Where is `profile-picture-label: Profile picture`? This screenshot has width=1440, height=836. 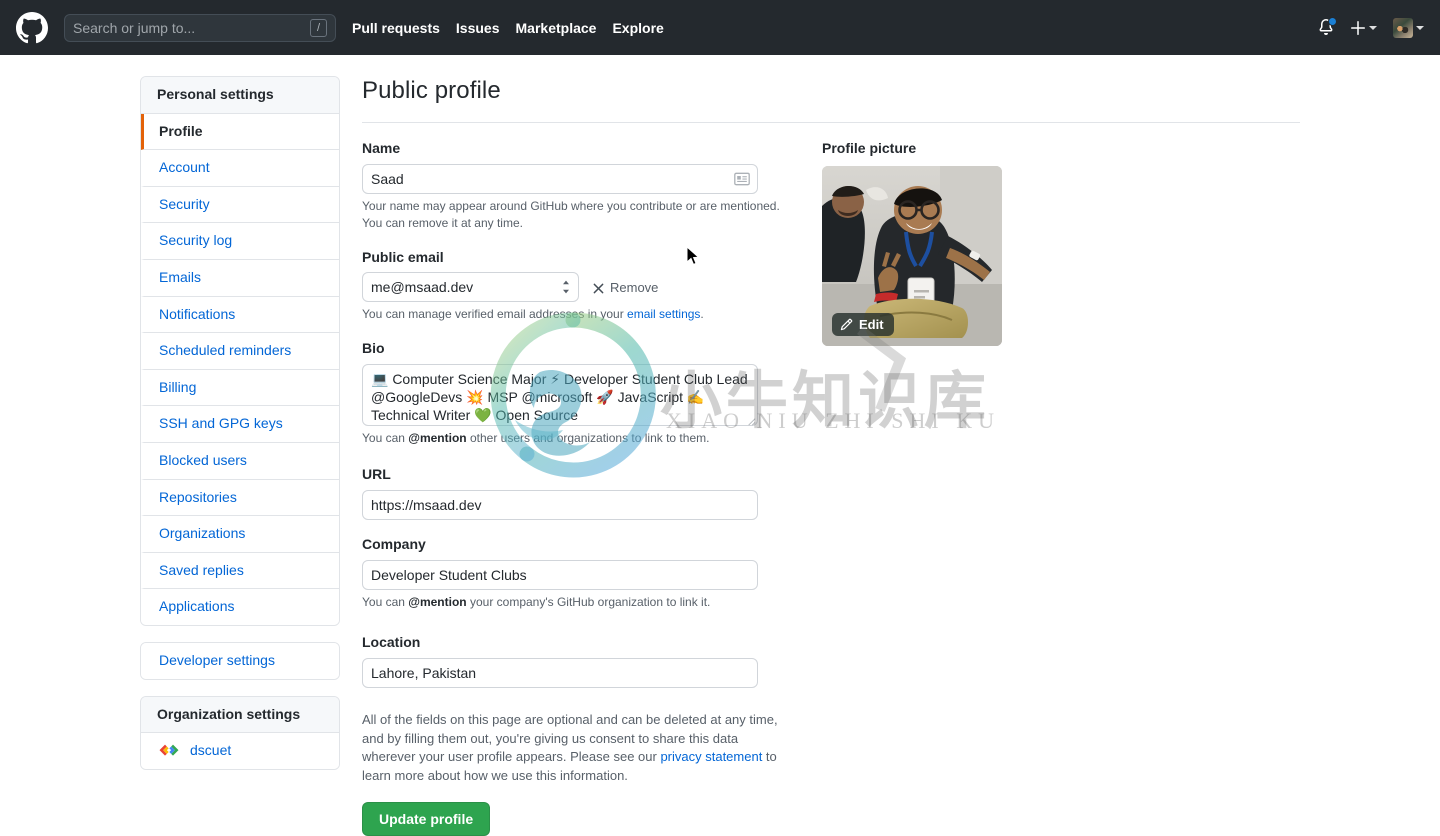
profile-picture-label: Profile picture is located at coordinates (869, 148).